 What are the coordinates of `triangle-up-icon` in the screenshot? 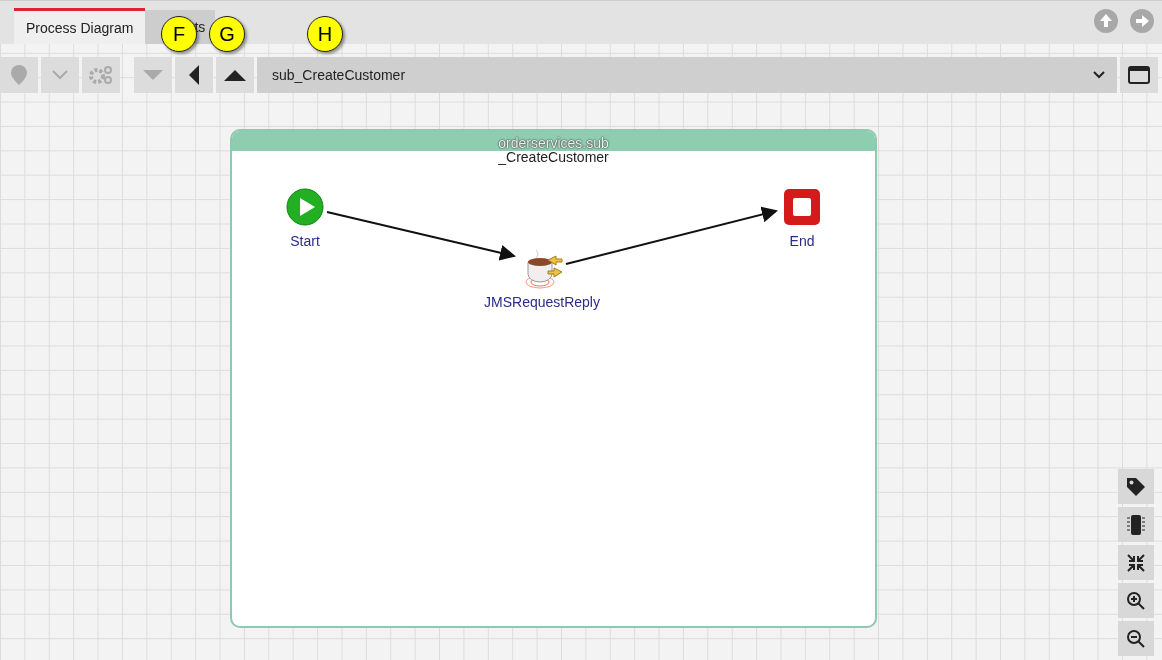 It's located at (235, 75).